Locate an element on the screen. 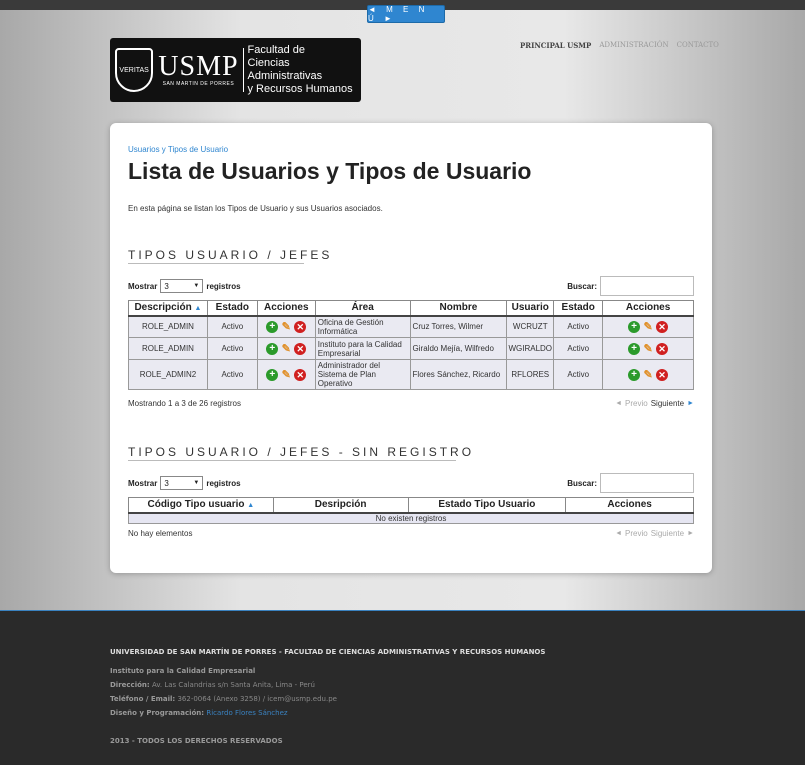  footer-copyright: 2013 - TODOS LOS DERECHOS RESERVADOS is located at coordinates (196, 741).